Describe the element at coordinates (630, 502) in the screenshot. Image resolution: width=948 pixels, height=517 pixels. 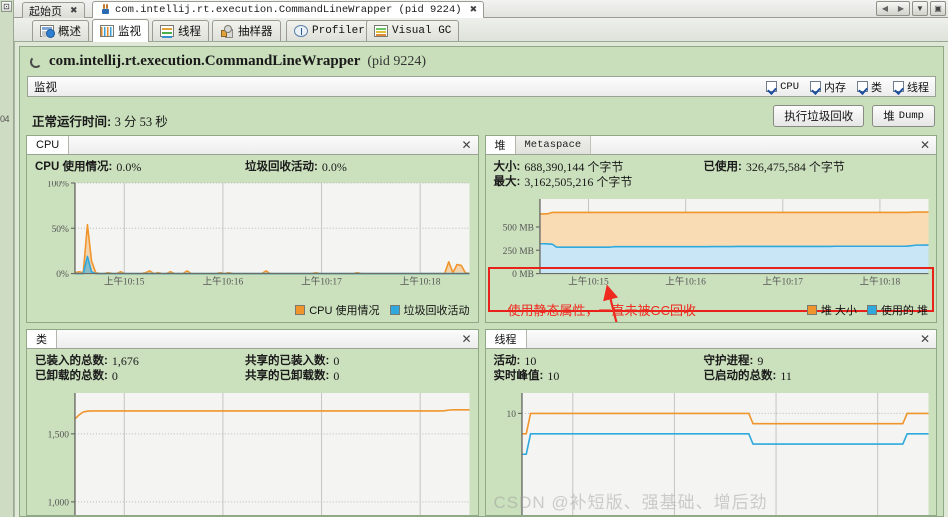
I see `watermark: CSDN @补短版、强基础、增后劲` at that location.